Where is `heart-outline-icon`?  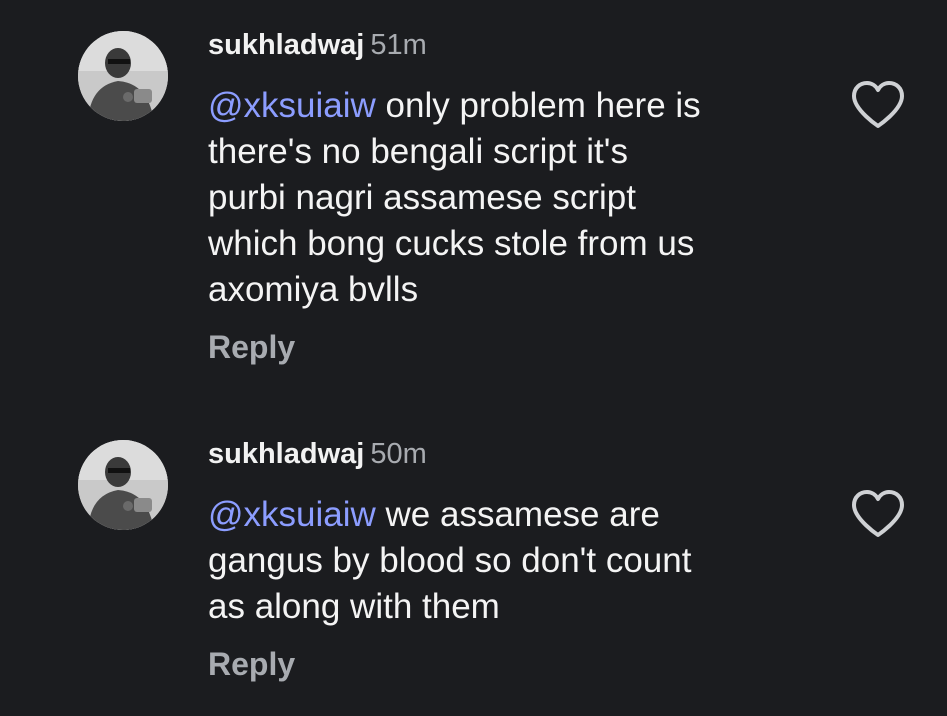
heart-outline-icon is located at coordinates (878, 513).